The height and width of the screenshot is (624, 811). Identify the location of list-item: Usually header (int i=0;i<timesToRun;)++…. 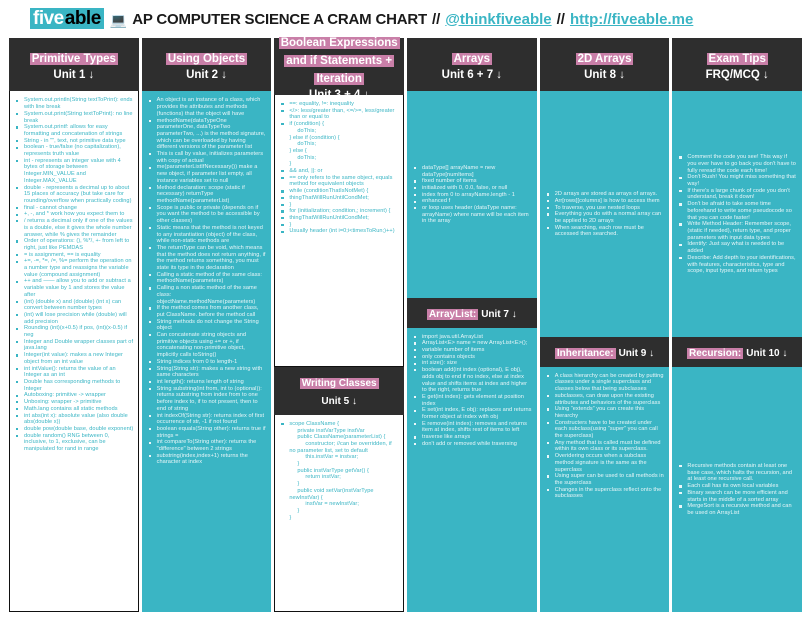
(339, 231).